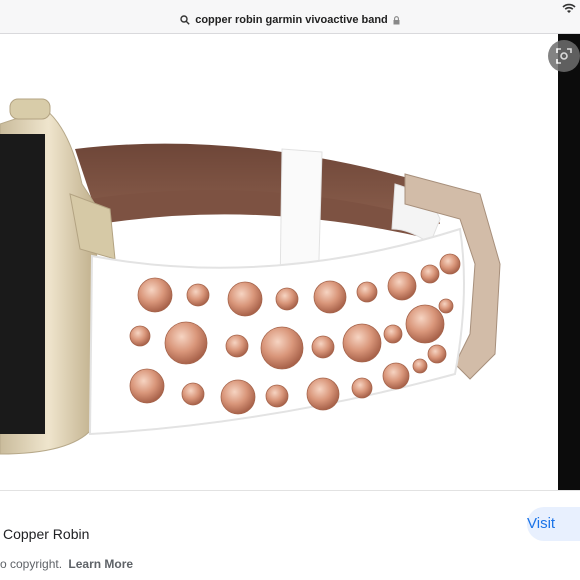 Image resolution: width=580 pixels, height=580 pixels. Describe the element at coordinates (46, 534) in the screenshot. I see `result-title: Copper Robin` at that location.